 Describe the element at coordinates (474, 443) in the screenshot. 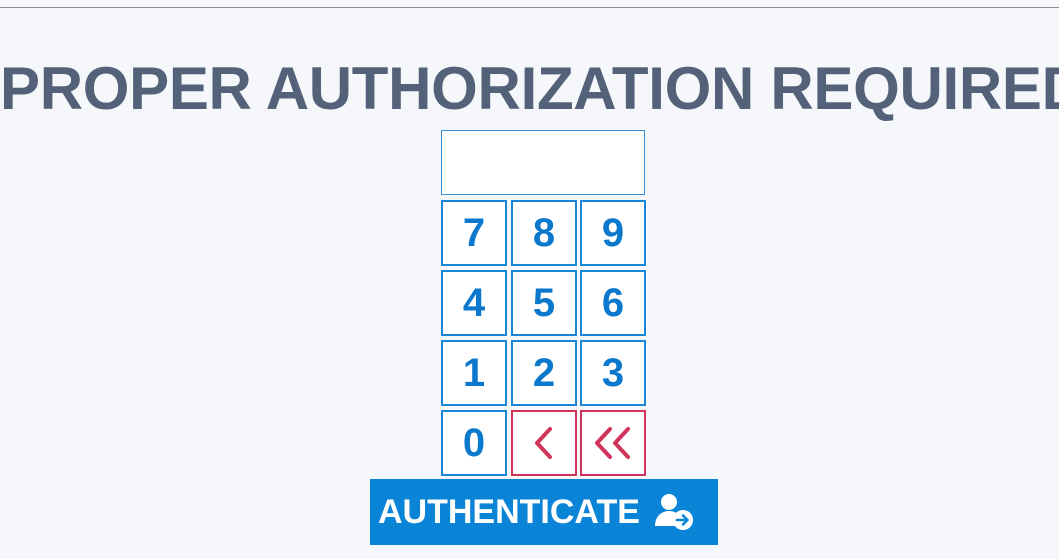

I see `key-0: 0` at that location.